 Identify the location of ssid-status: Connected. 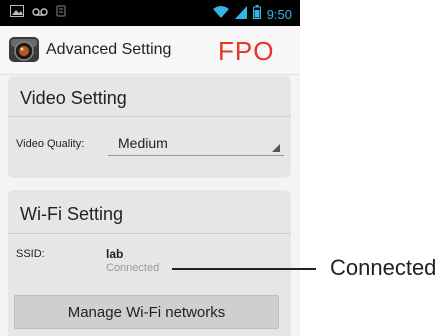
(133, 268).